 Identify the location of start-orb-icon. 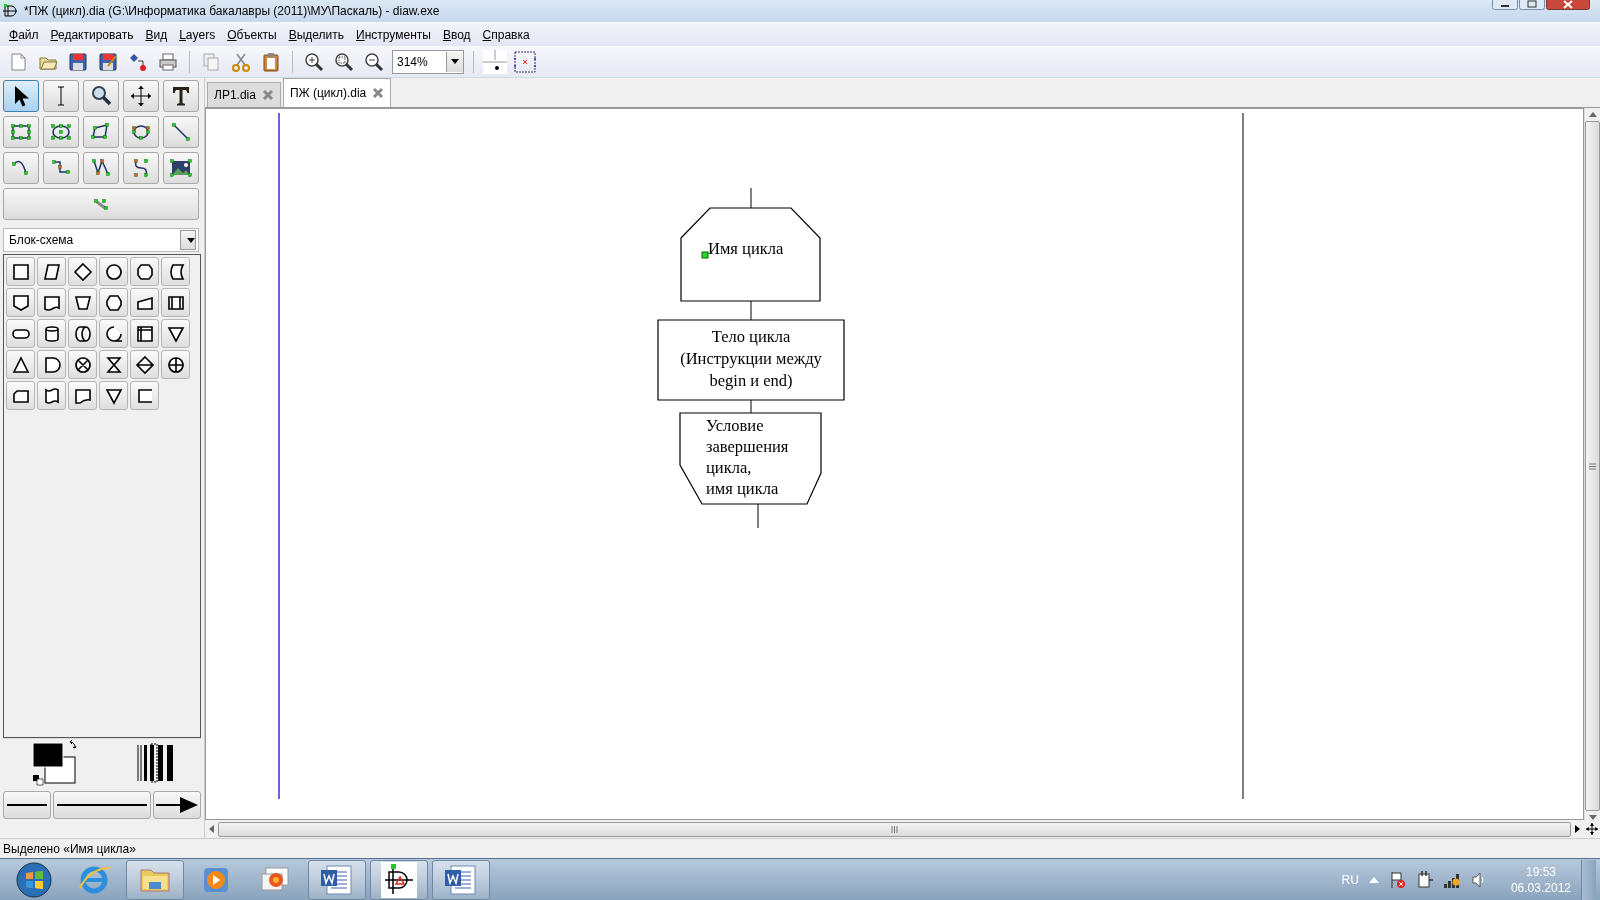
(34, 879).